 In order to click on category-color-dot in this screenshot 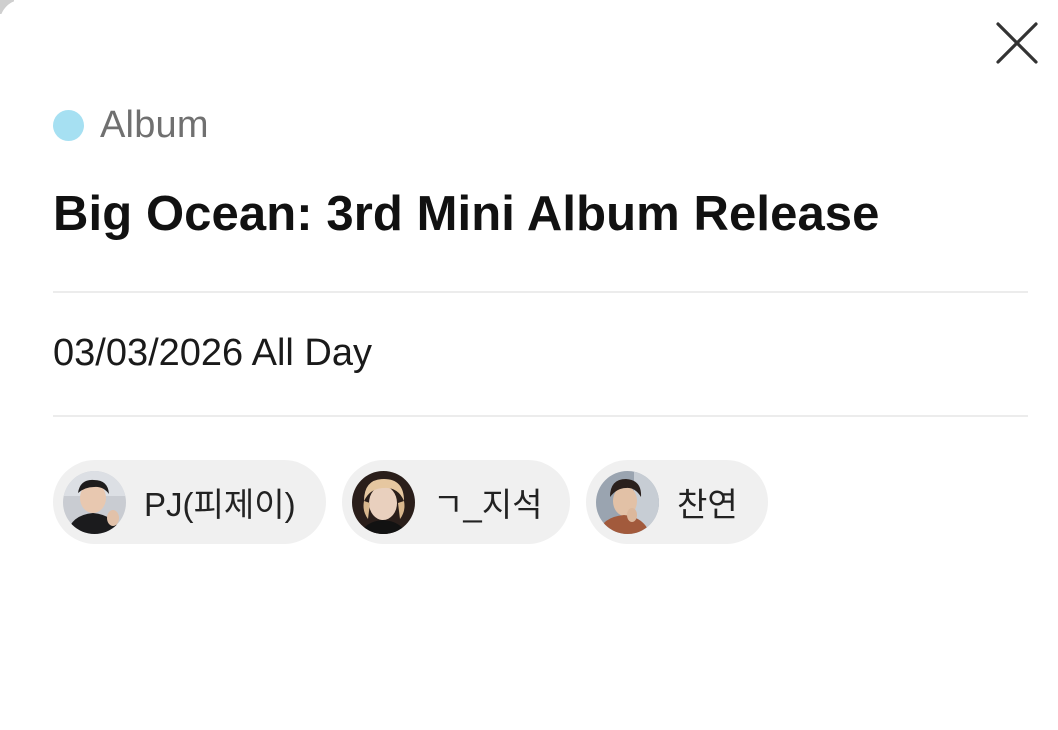, I will do `click(68, 125)`.